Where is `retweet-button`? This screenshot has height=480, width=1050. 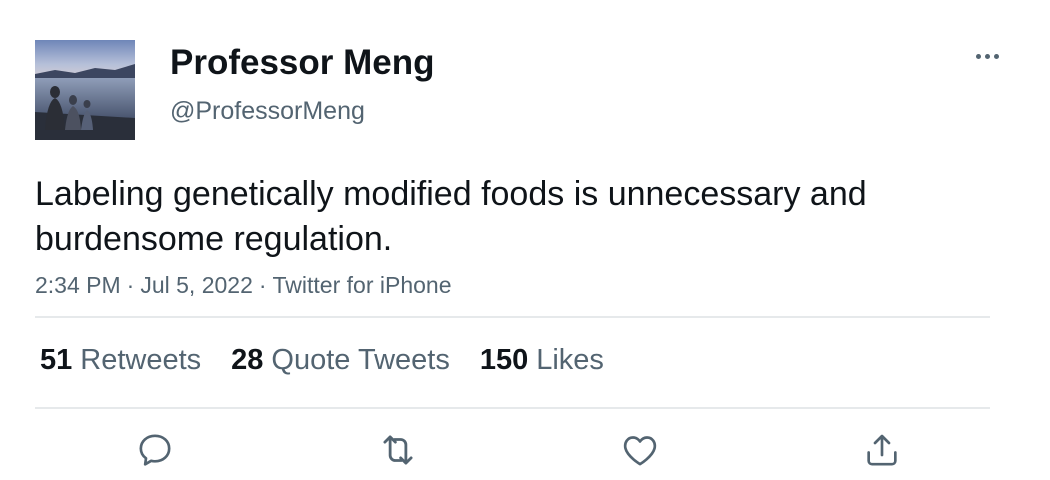
retweet-button is located at coordinates (398, 450).